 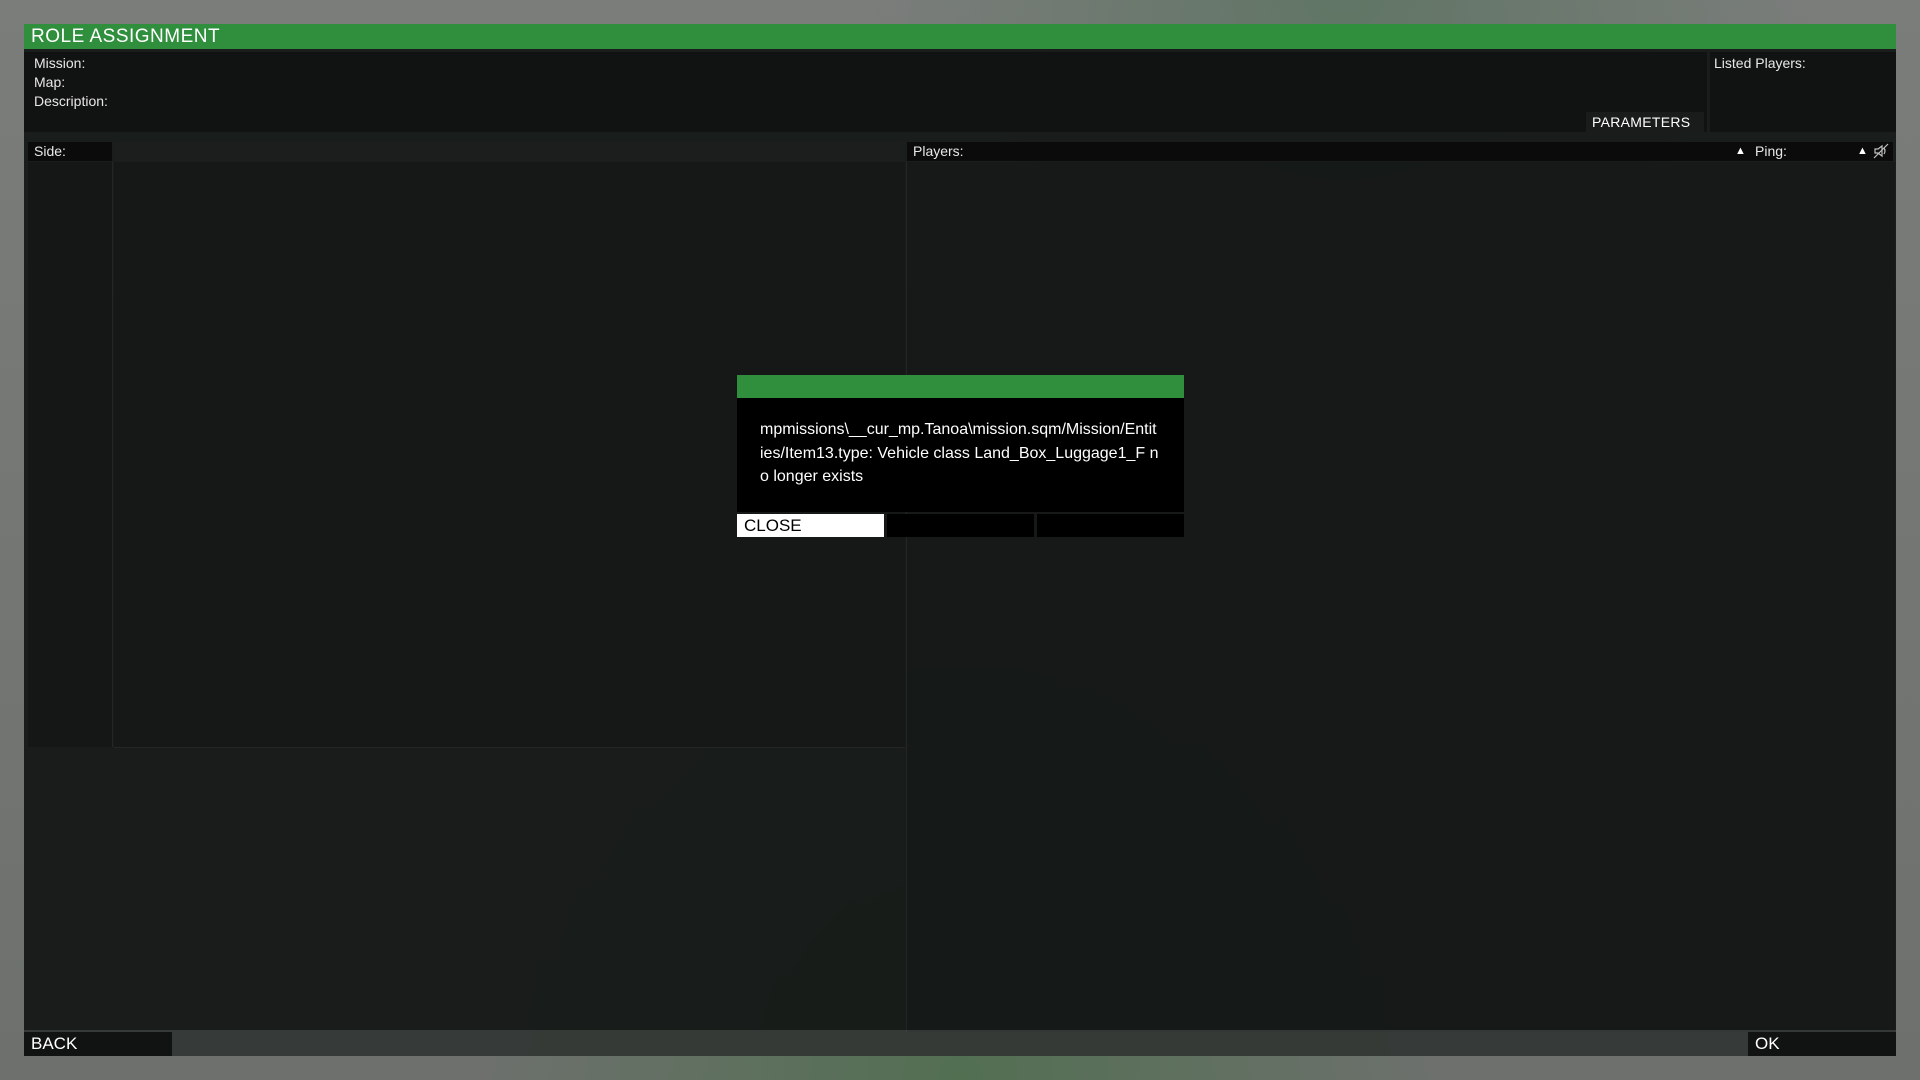 What do you see at coordinates (1740, 151) in the screenshot?
I see `sort-players-icon: ▲` at bounding box center [1740, 151].